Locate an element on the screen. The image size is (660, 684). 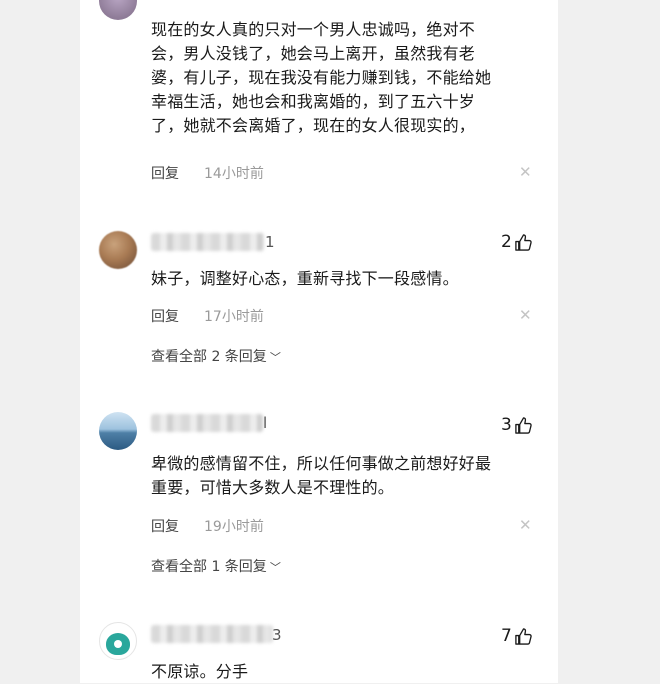
view-all-replies-link: 查看全部 2 条回复 ﹀ is located at coordinates (216, 356).